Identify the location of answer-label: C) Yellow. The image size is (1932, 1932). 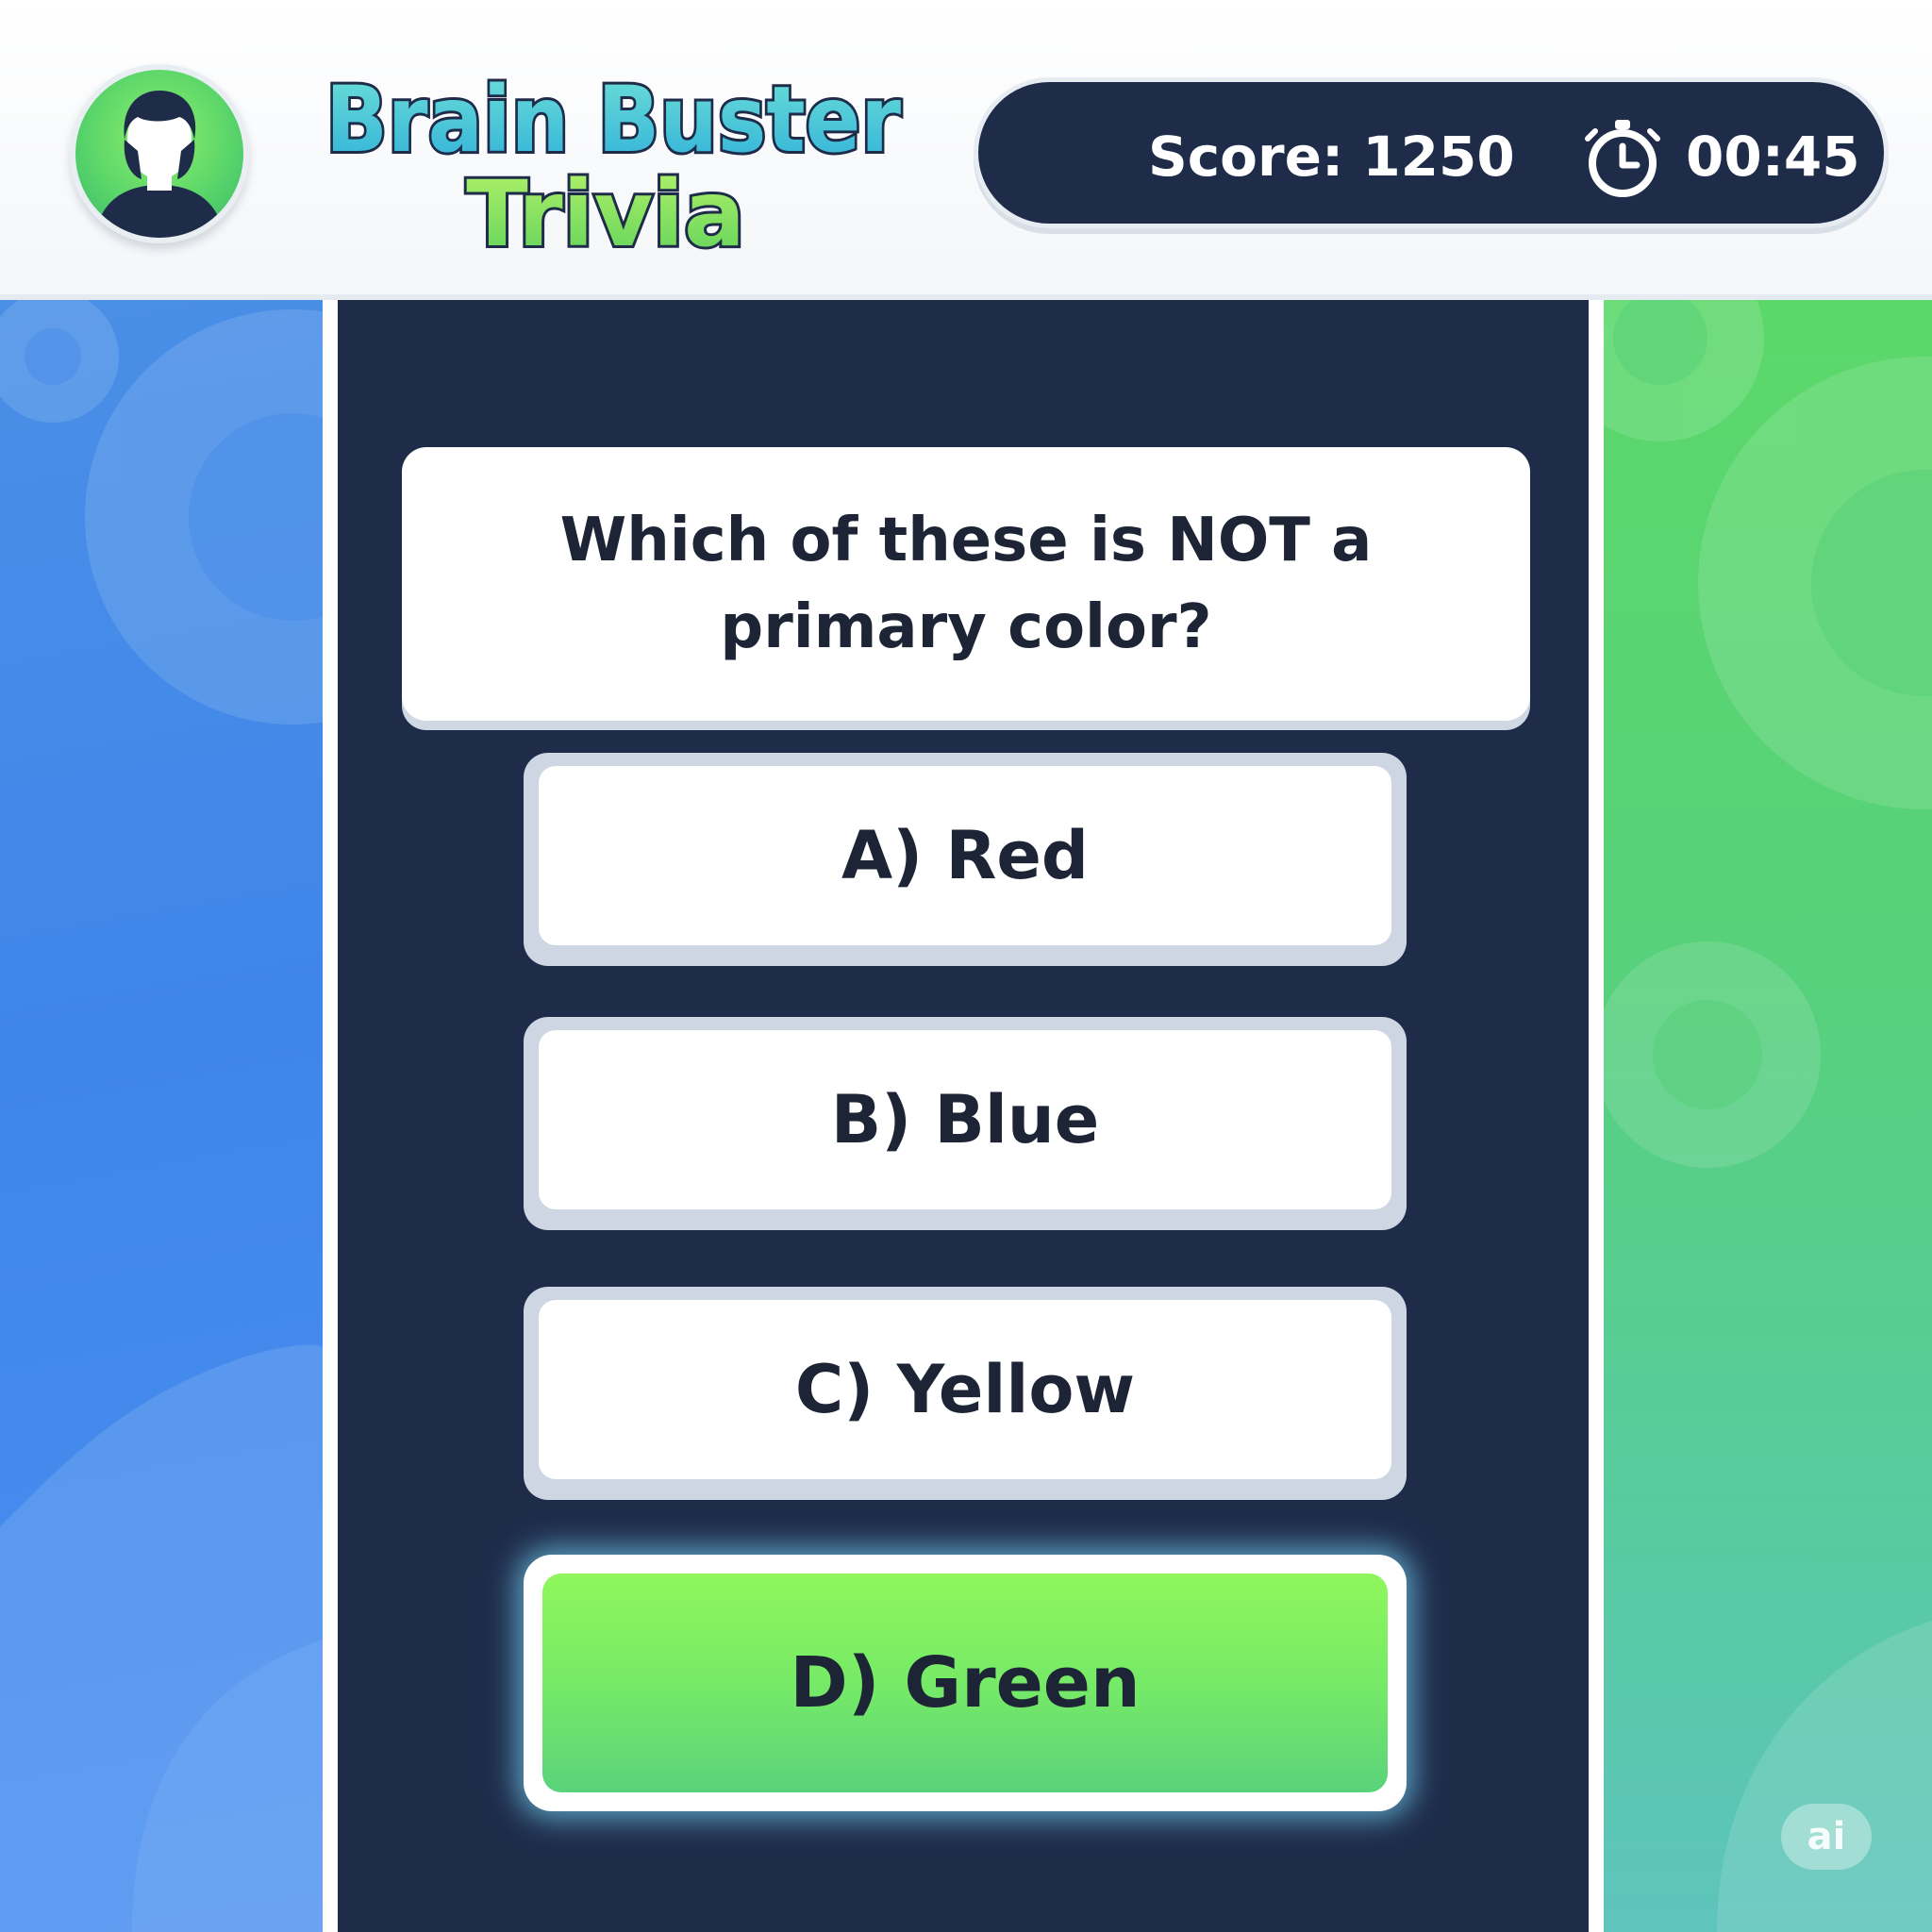
(965, 1390).